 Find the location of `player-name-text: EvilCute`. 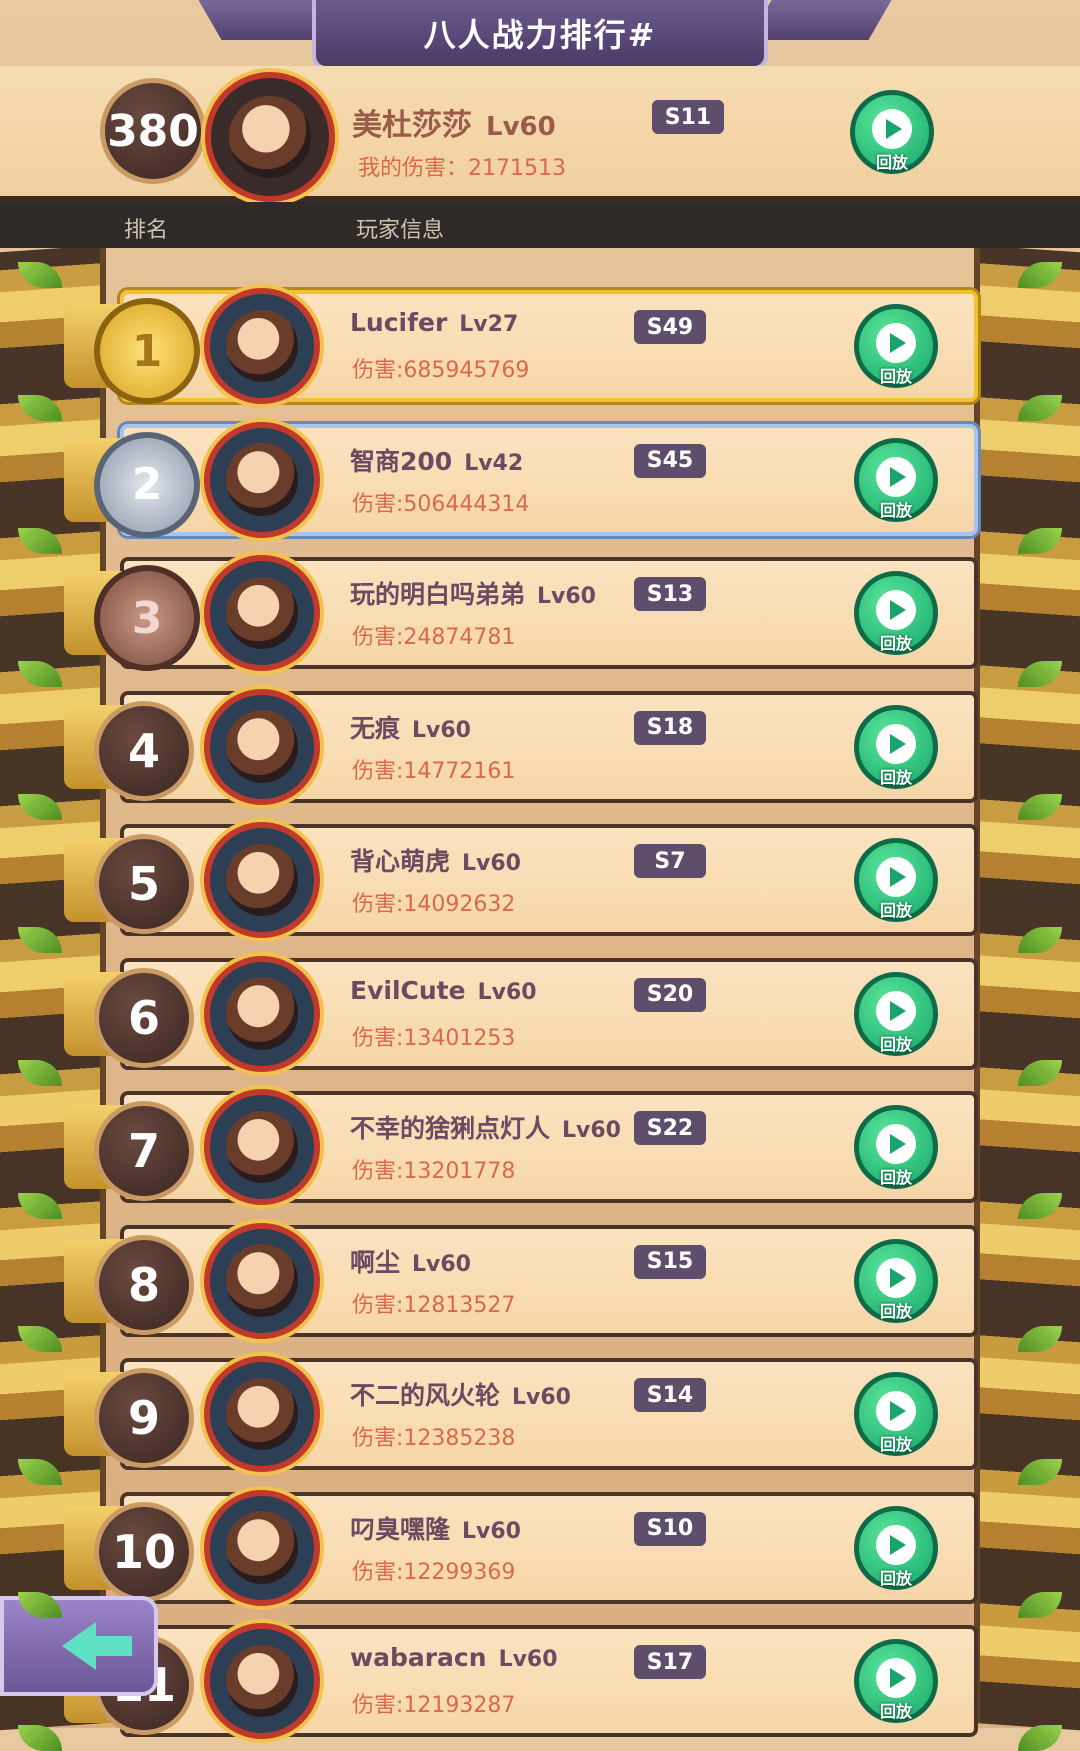

player-name-text: EvilCute is located at coordinates (408, 990).